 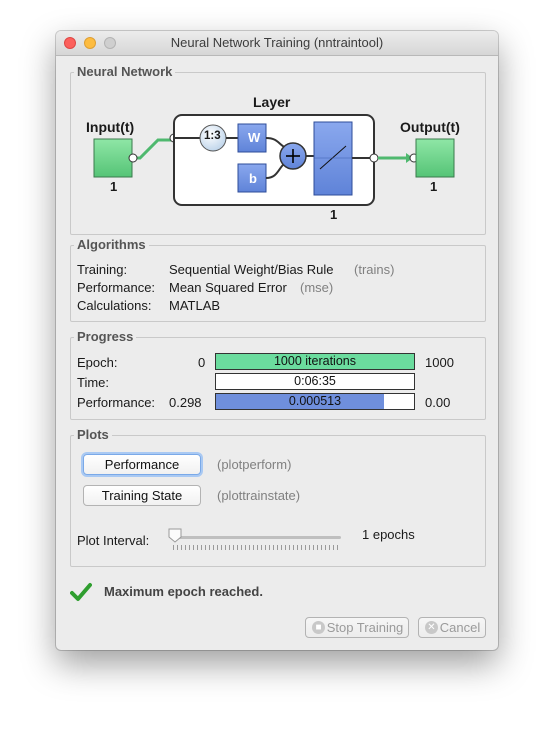 I want to click on performance-progress-text: 0.000513, so click(x=315, y=401).